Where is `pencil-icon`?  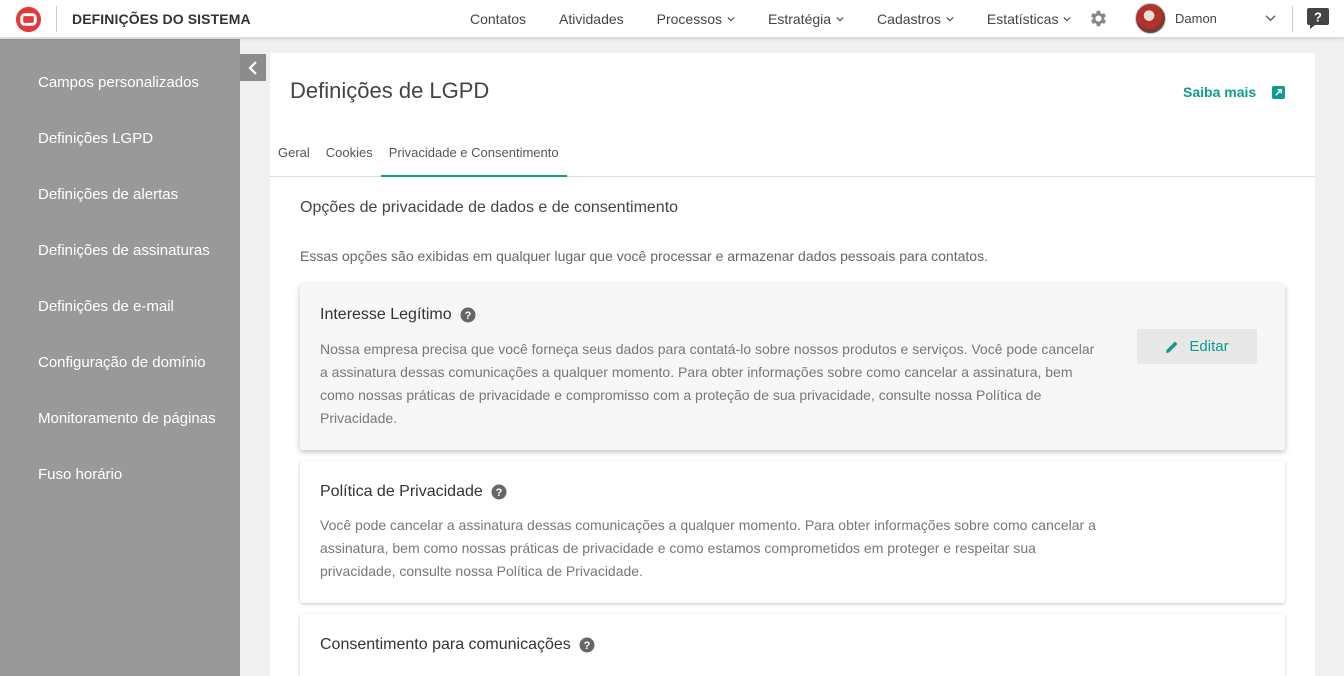
pencil-icon is located at coordinates (1172, 347).